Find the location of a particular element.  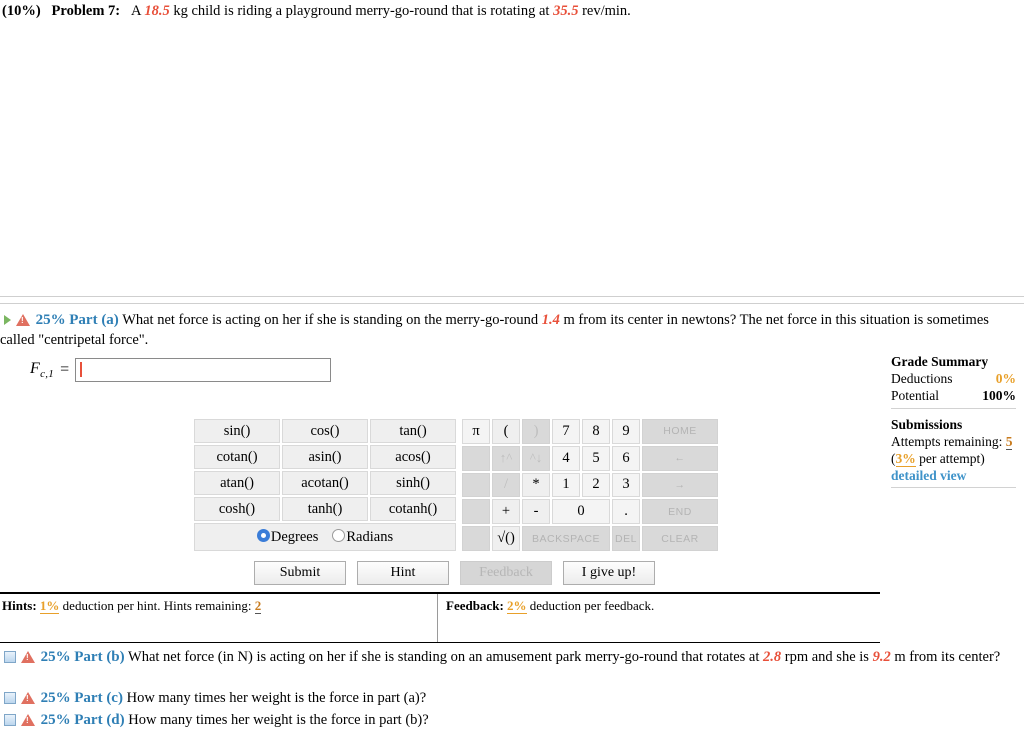

problem-text-3: rev/min. is located at coordinates (604, 11).